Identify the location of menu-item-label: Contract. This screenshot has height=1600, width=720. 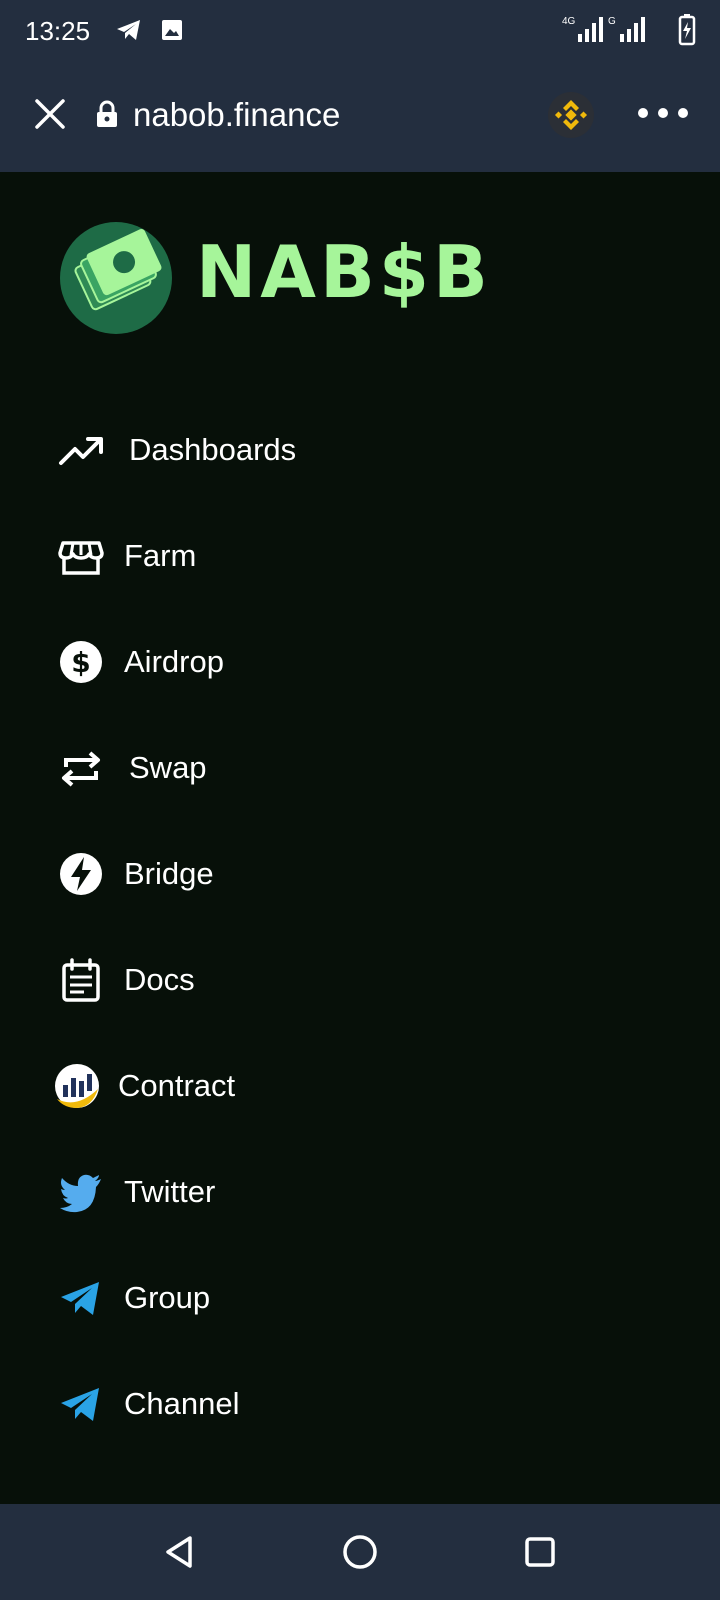
(177, 1085).